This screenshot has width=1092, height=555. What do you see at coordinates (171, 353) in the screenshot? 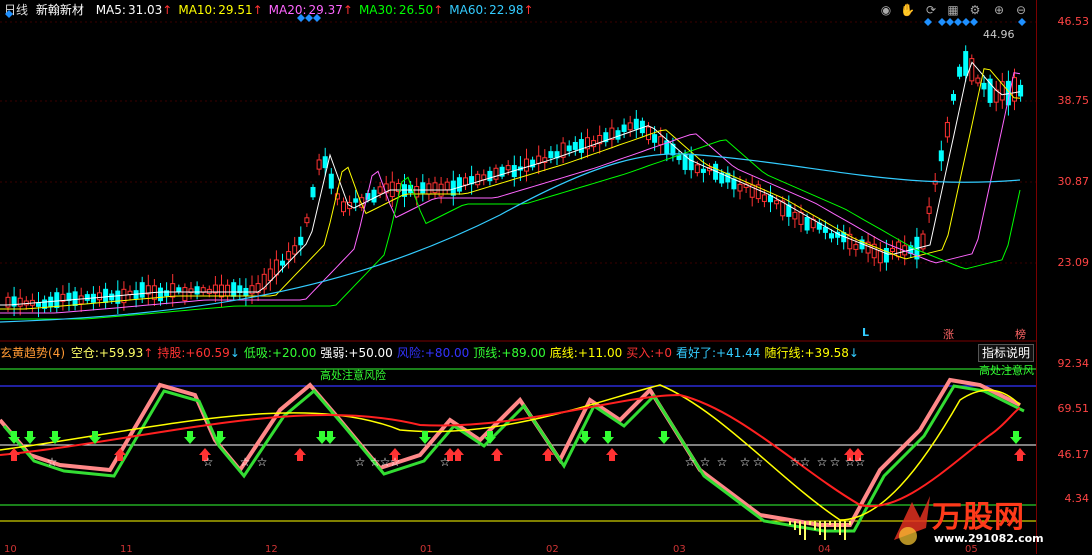
I see `indicator-label: 持股:` at bounding box center [171, 353].